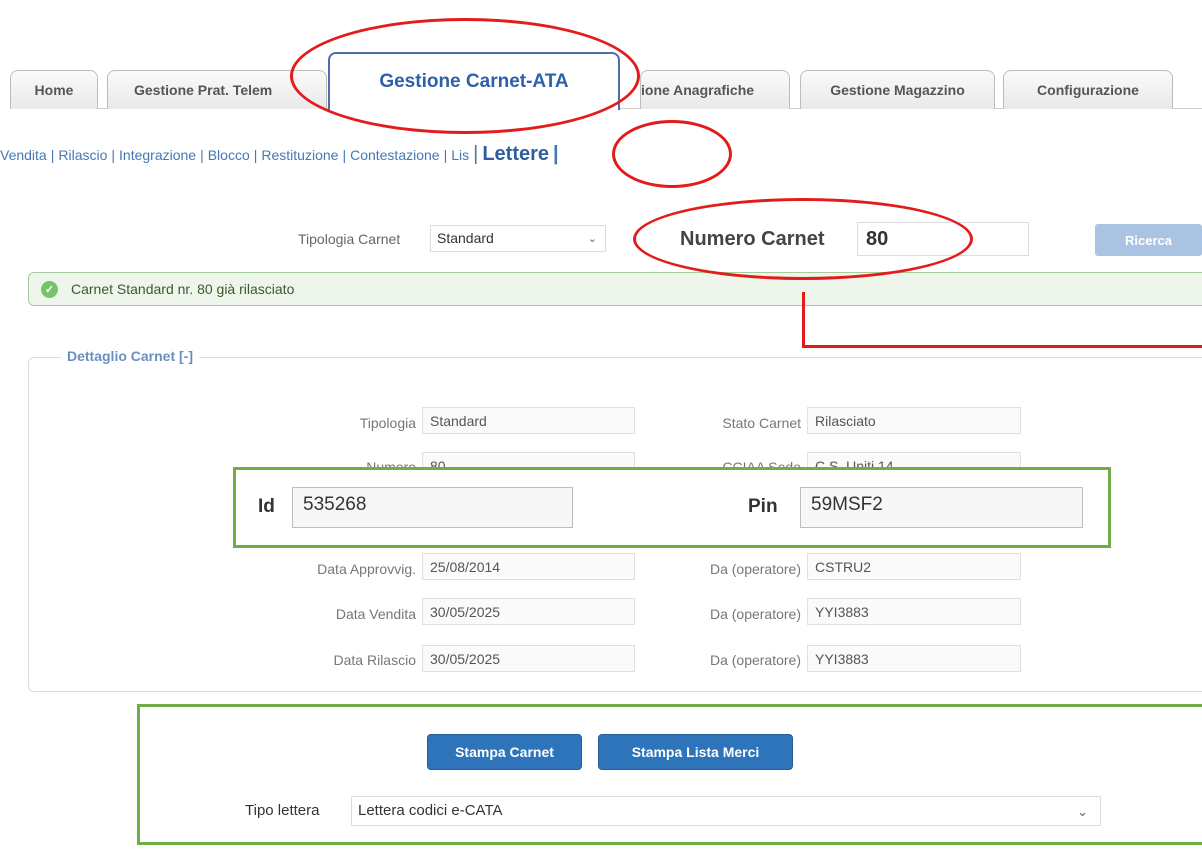 The width and height of the screenshot is (1202, 850). Describe the element at coordinates (763, 506) in the screenshot. I see `pin-label: Pin` at that location.